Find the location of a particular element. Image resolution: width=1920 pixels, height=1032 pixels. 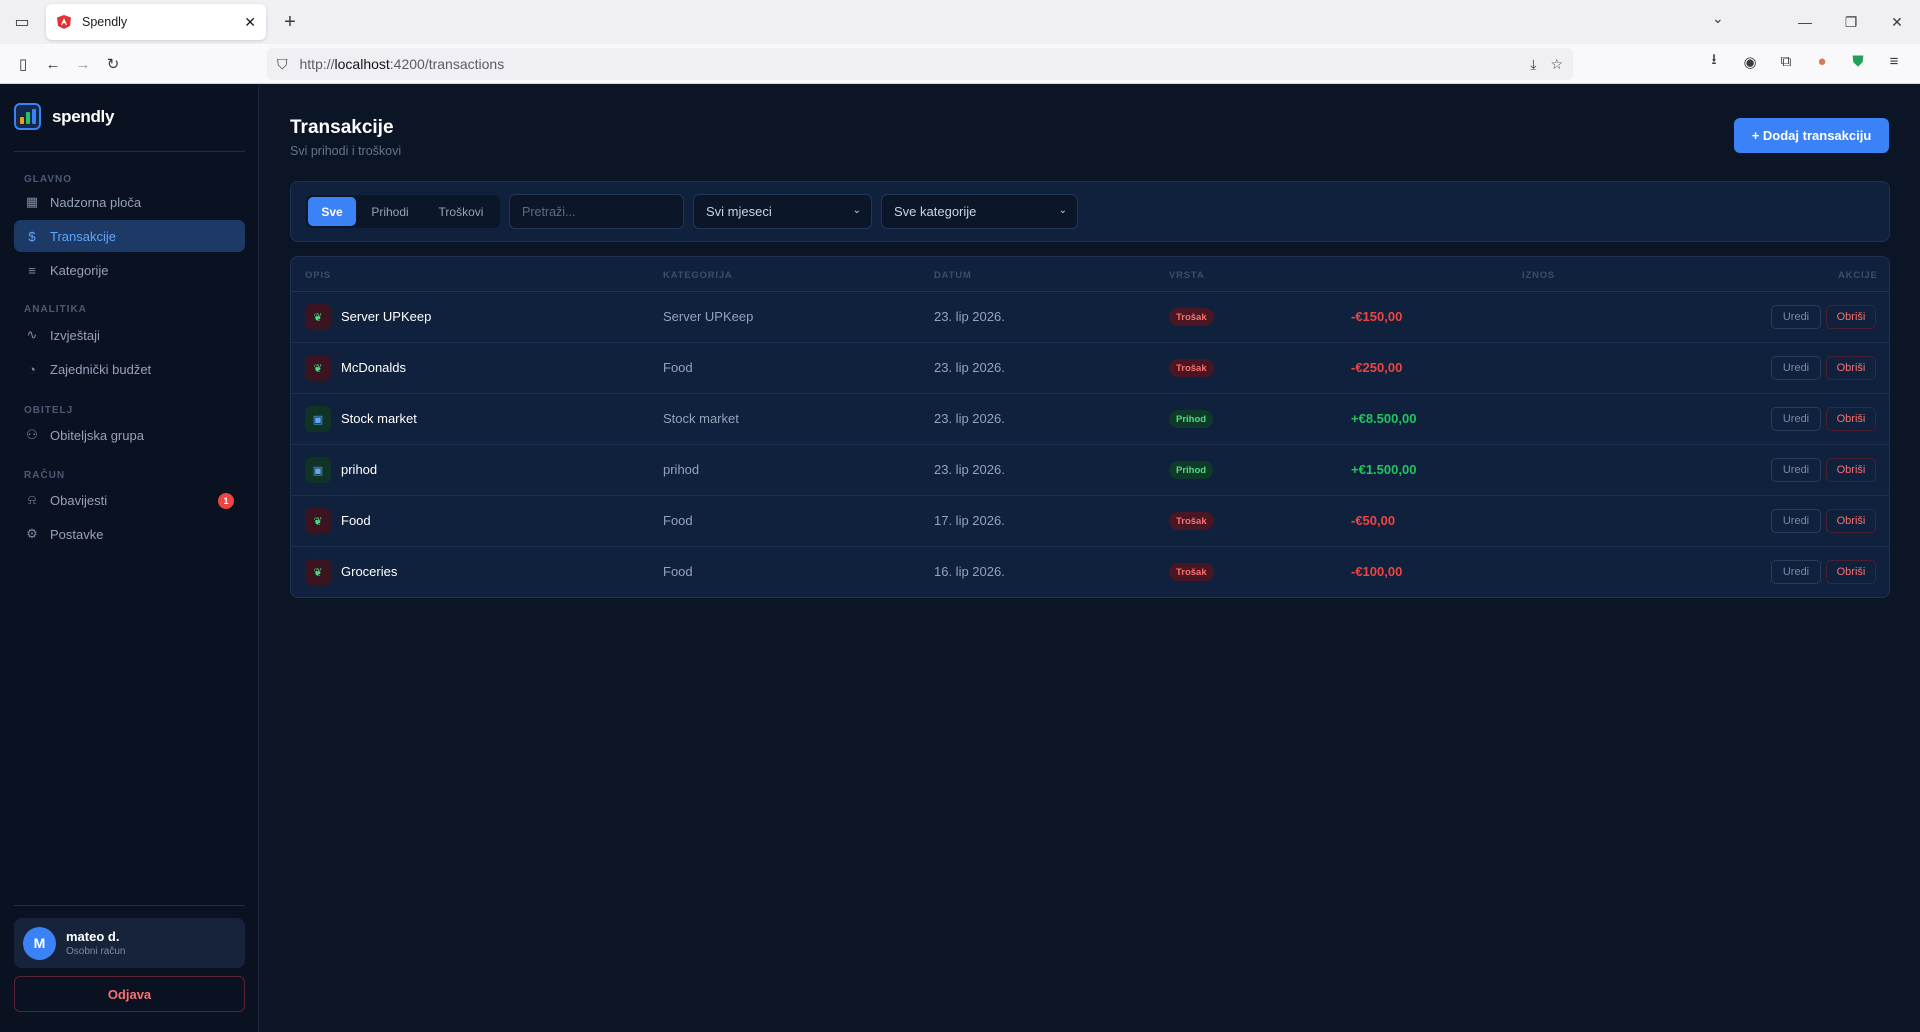

close-window-icon: ✕ is located at coordinates (1897, 22).